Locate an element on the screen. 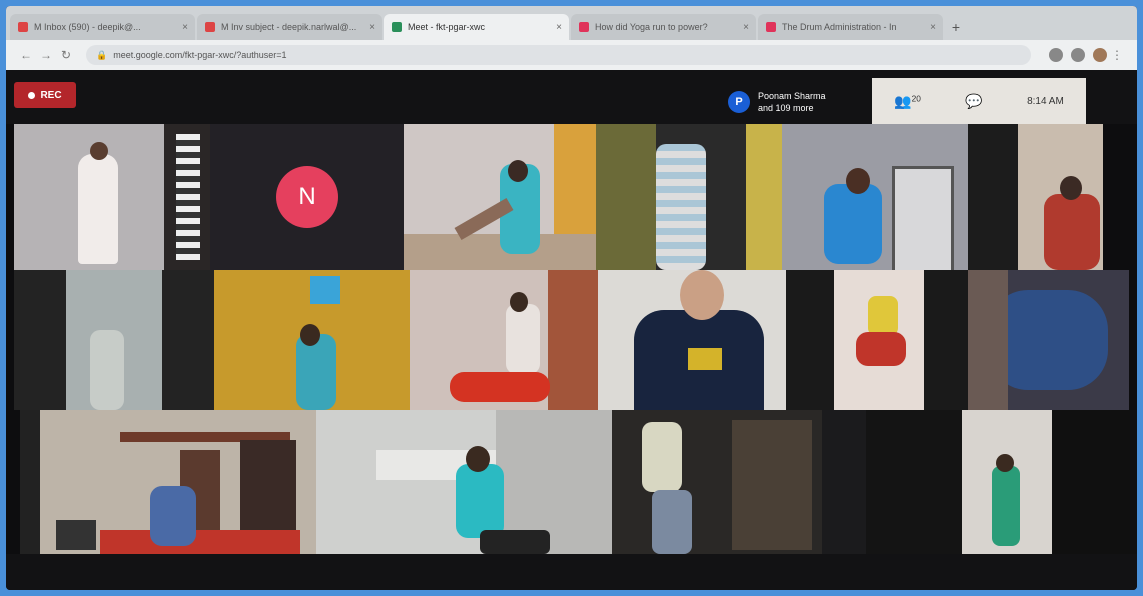 This screenshot has width=1143, height=596. tab-inbox: M Inbox (590) - deepik@... × is located at coordinates (102, 27).